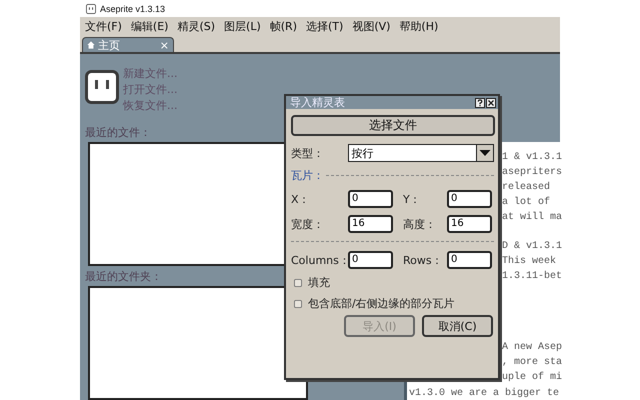 This screenshot has width=640, height=400. I want to click on news-text: , more sta, so click(531, 363).